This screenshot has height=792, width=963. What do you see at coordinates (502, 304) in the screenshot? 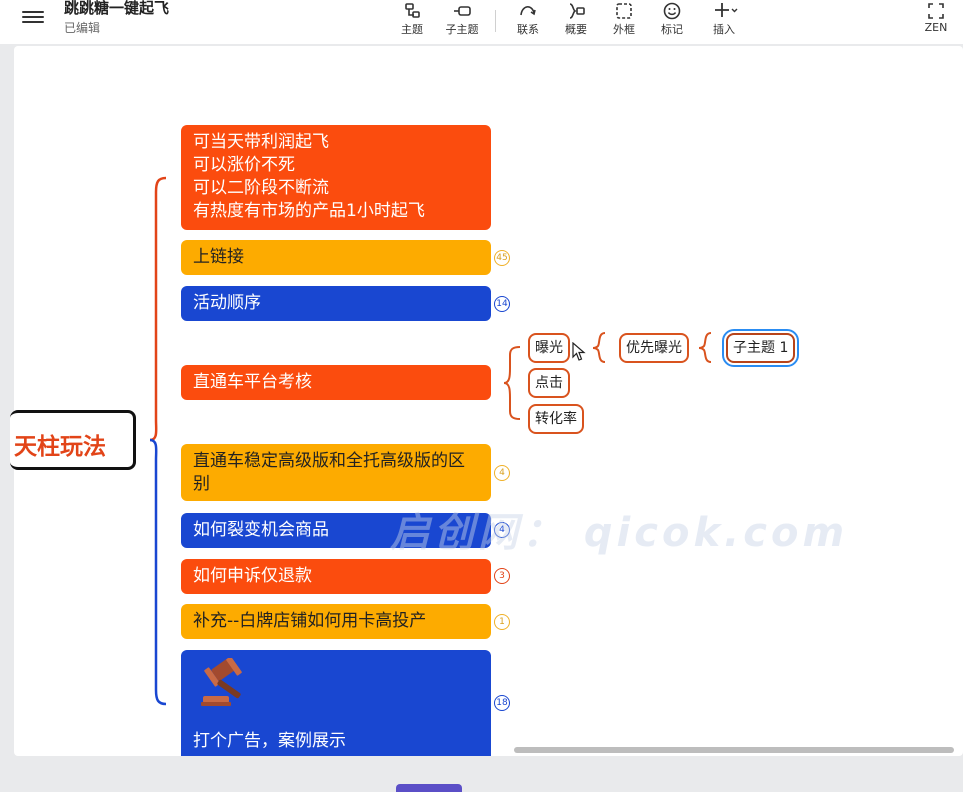
I see `collapsed-count-badge: 14` at bounding box center [502, 304].